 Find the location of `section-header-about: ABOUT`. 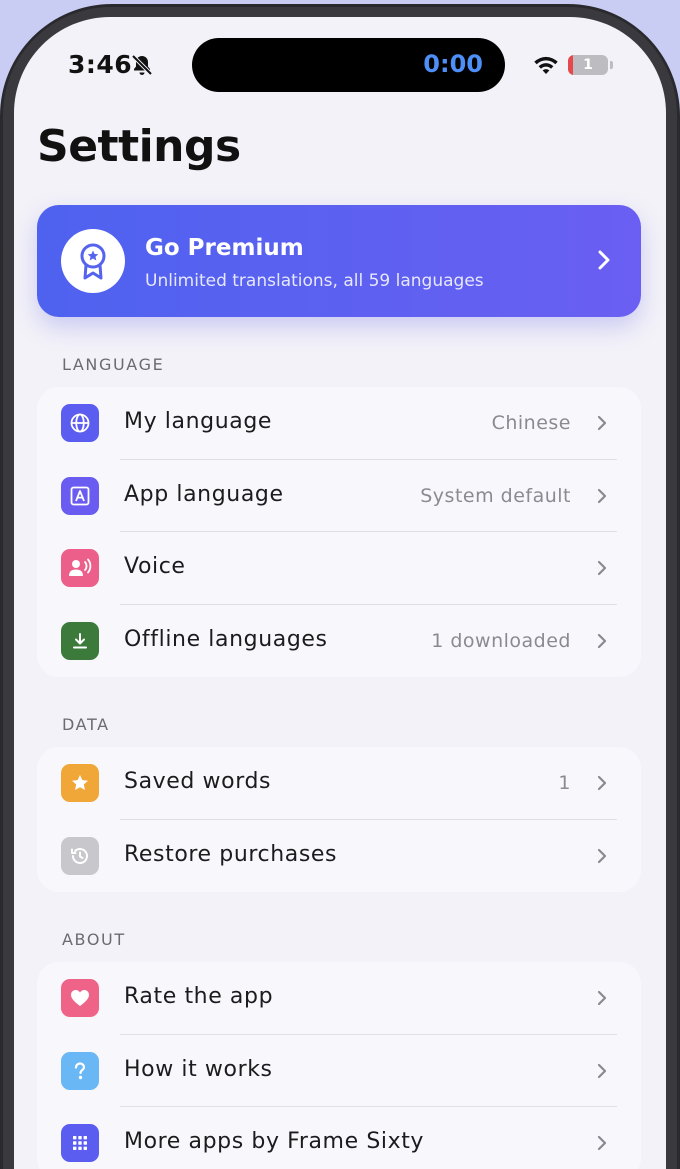

section-header-about: ABOUT is located at coordinates (94, 939).